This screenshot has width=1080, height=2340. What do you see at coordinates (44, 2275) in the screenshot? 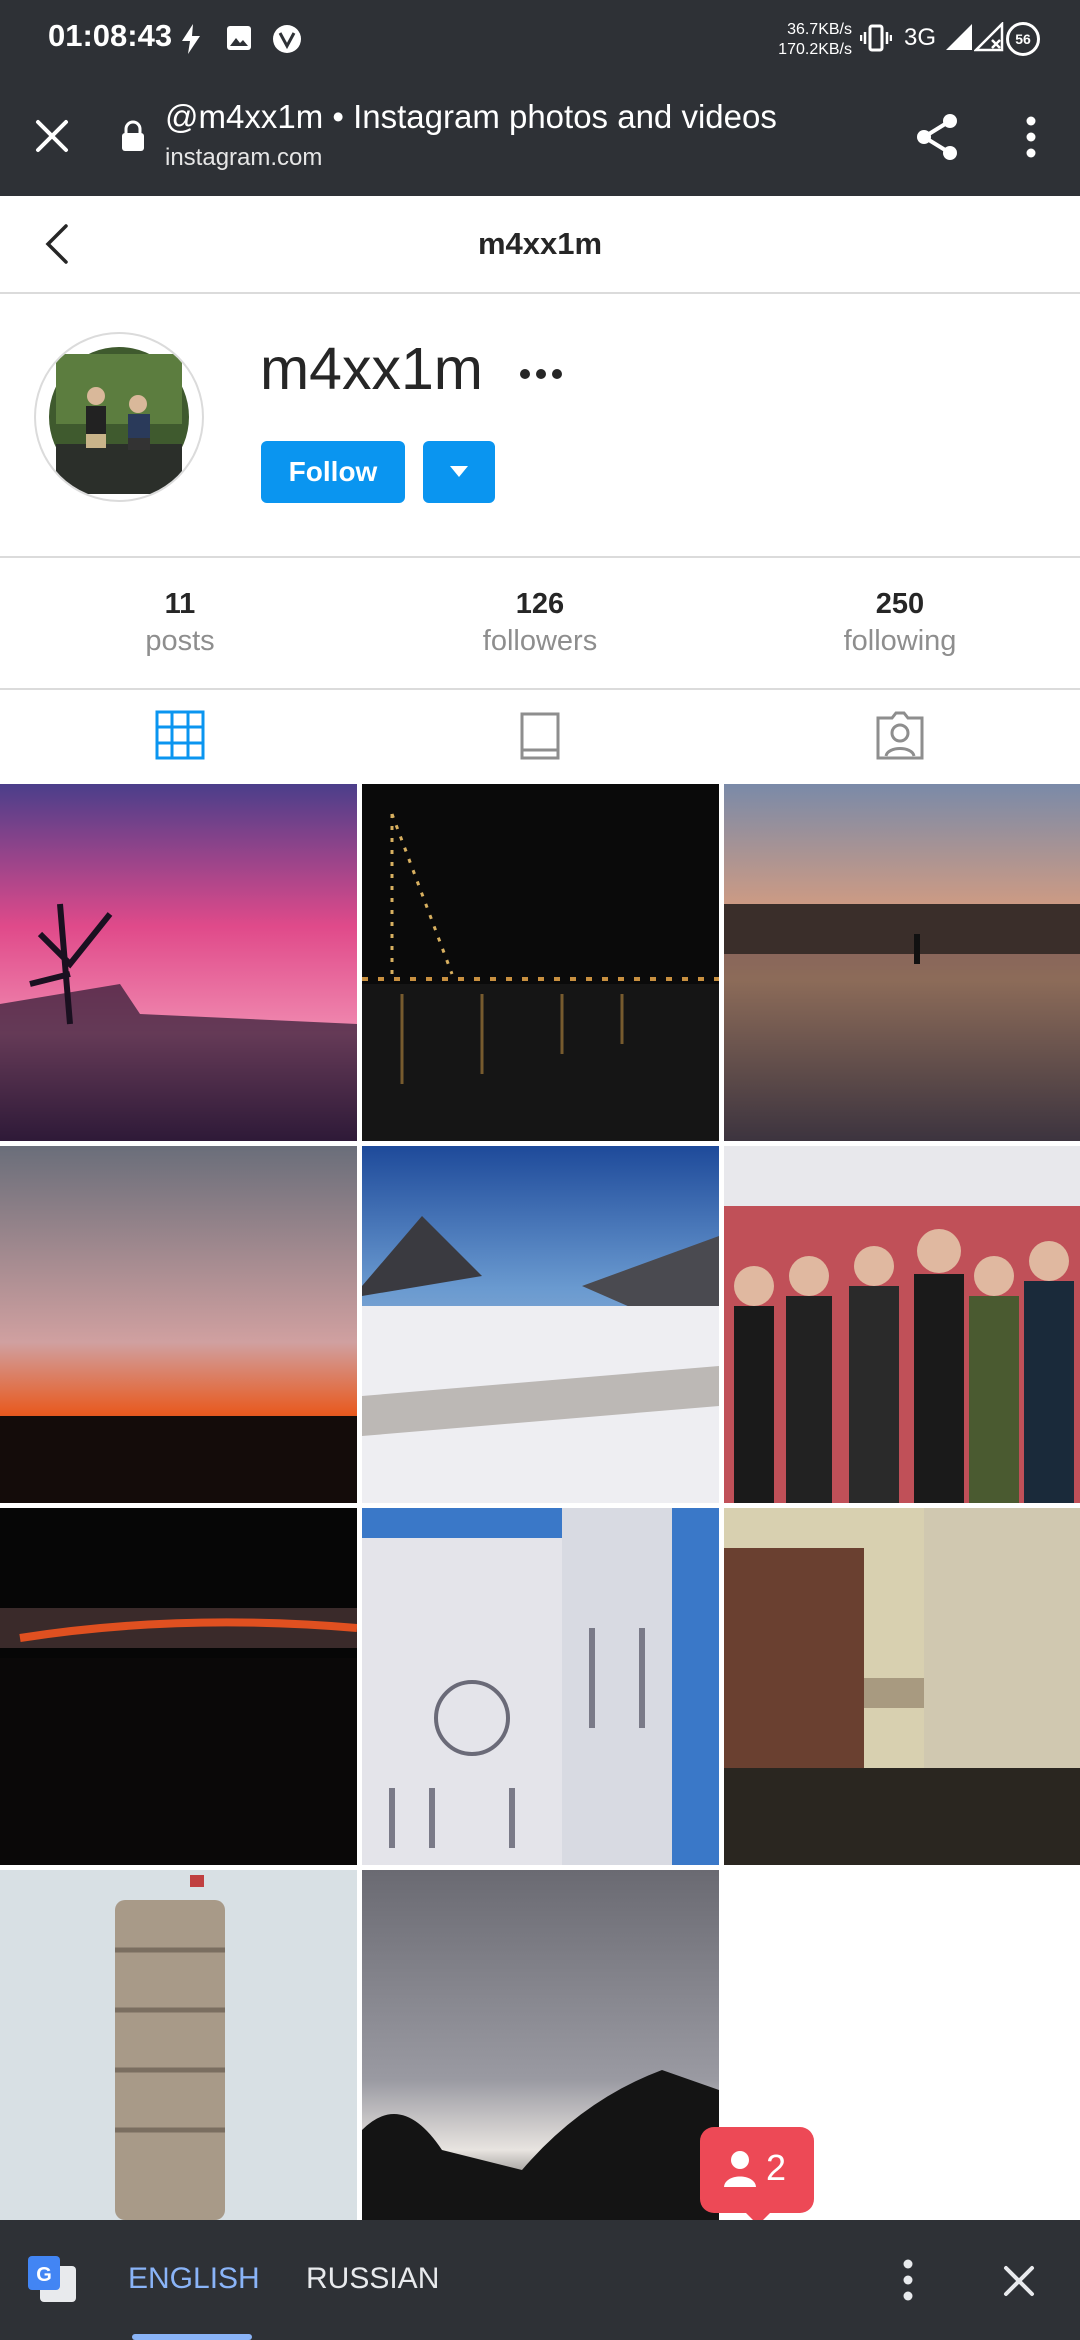
I see `svg-text: G` at bounding box center [44, 2275].